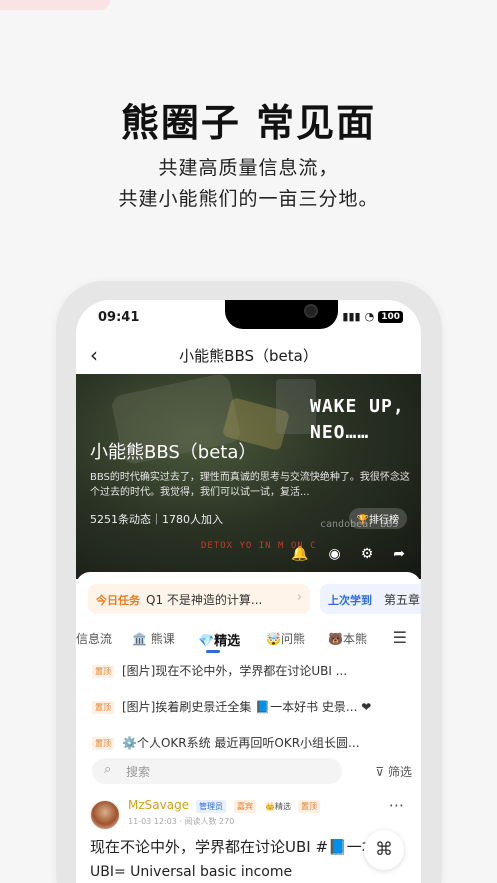  I want to click on role-badge-guest: 嘉宾, so click(245, 806).